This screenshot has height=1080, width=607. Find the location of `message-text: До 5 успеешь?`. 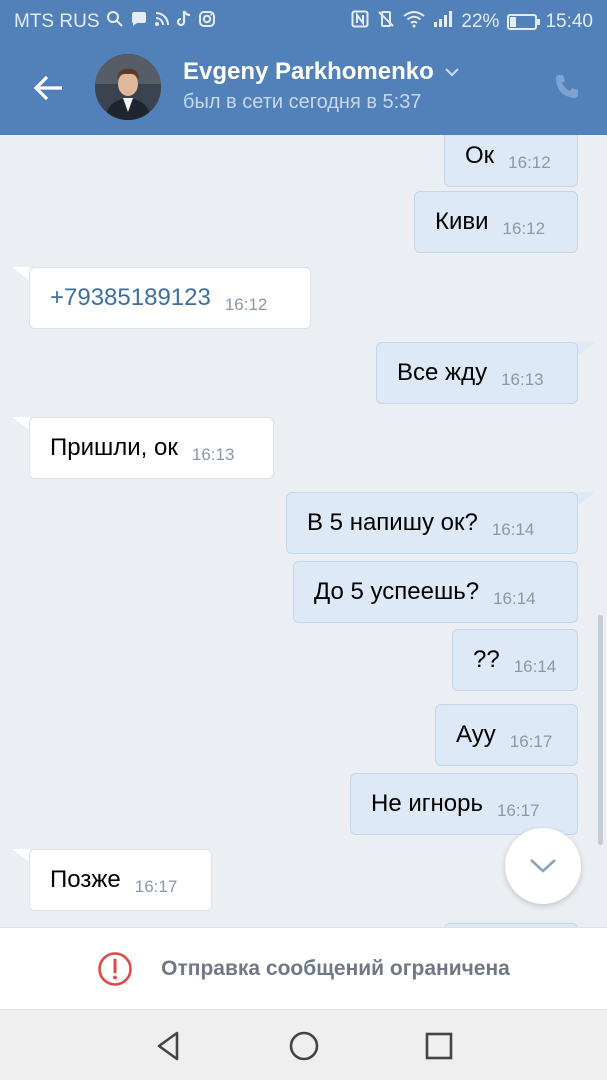

message-text: До 5 успеешь? is located at coordinates (397, 591).